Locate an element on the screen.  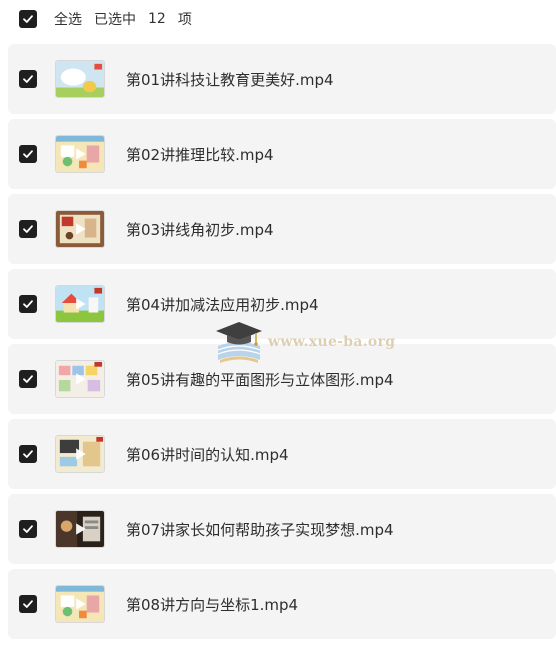
file-row: 第07讲家长如何帮助孩子实现梦想.mp4 is located at coordinates (282, 529).